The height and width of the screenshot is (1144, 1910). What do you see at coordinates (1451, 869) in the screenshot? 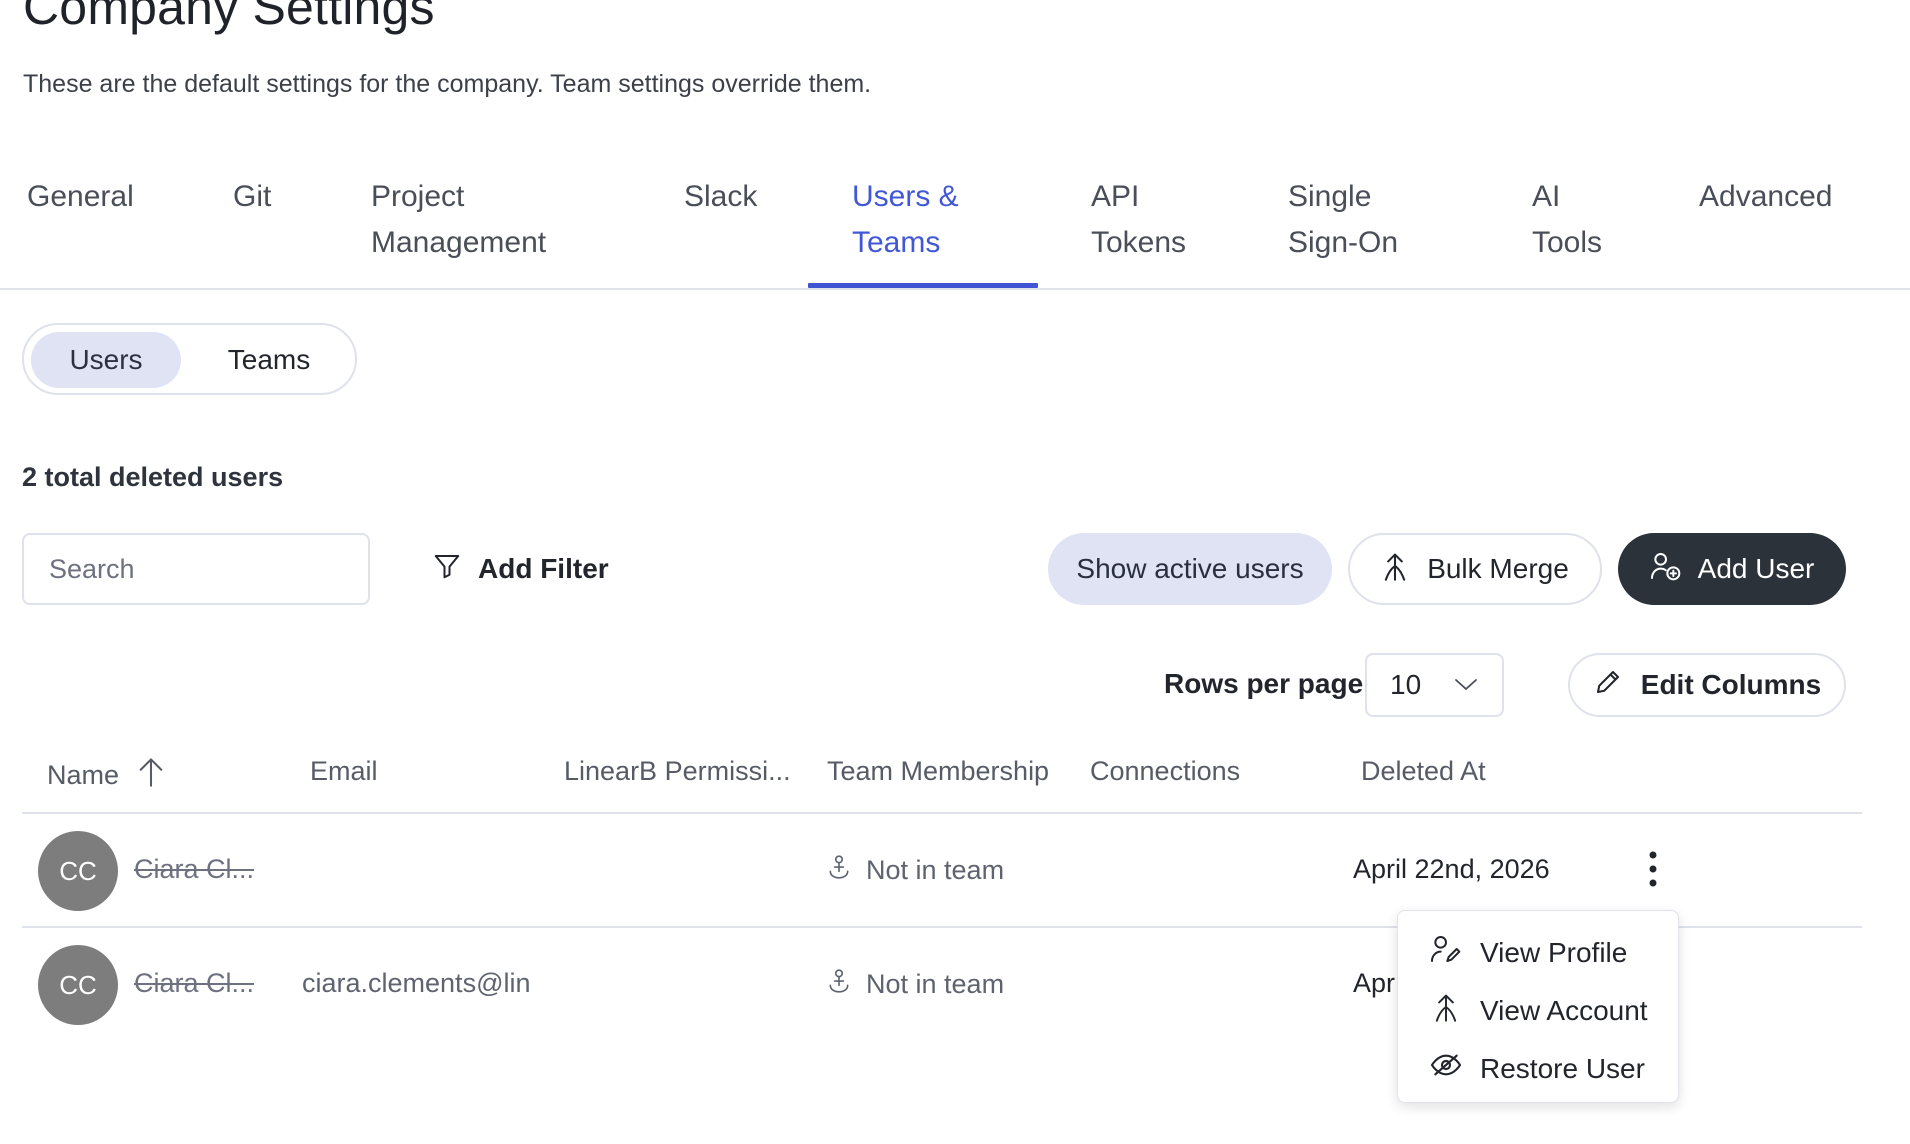
I see `deleted-at: April 22nd, 2026` at bounding box center [1451, 869].